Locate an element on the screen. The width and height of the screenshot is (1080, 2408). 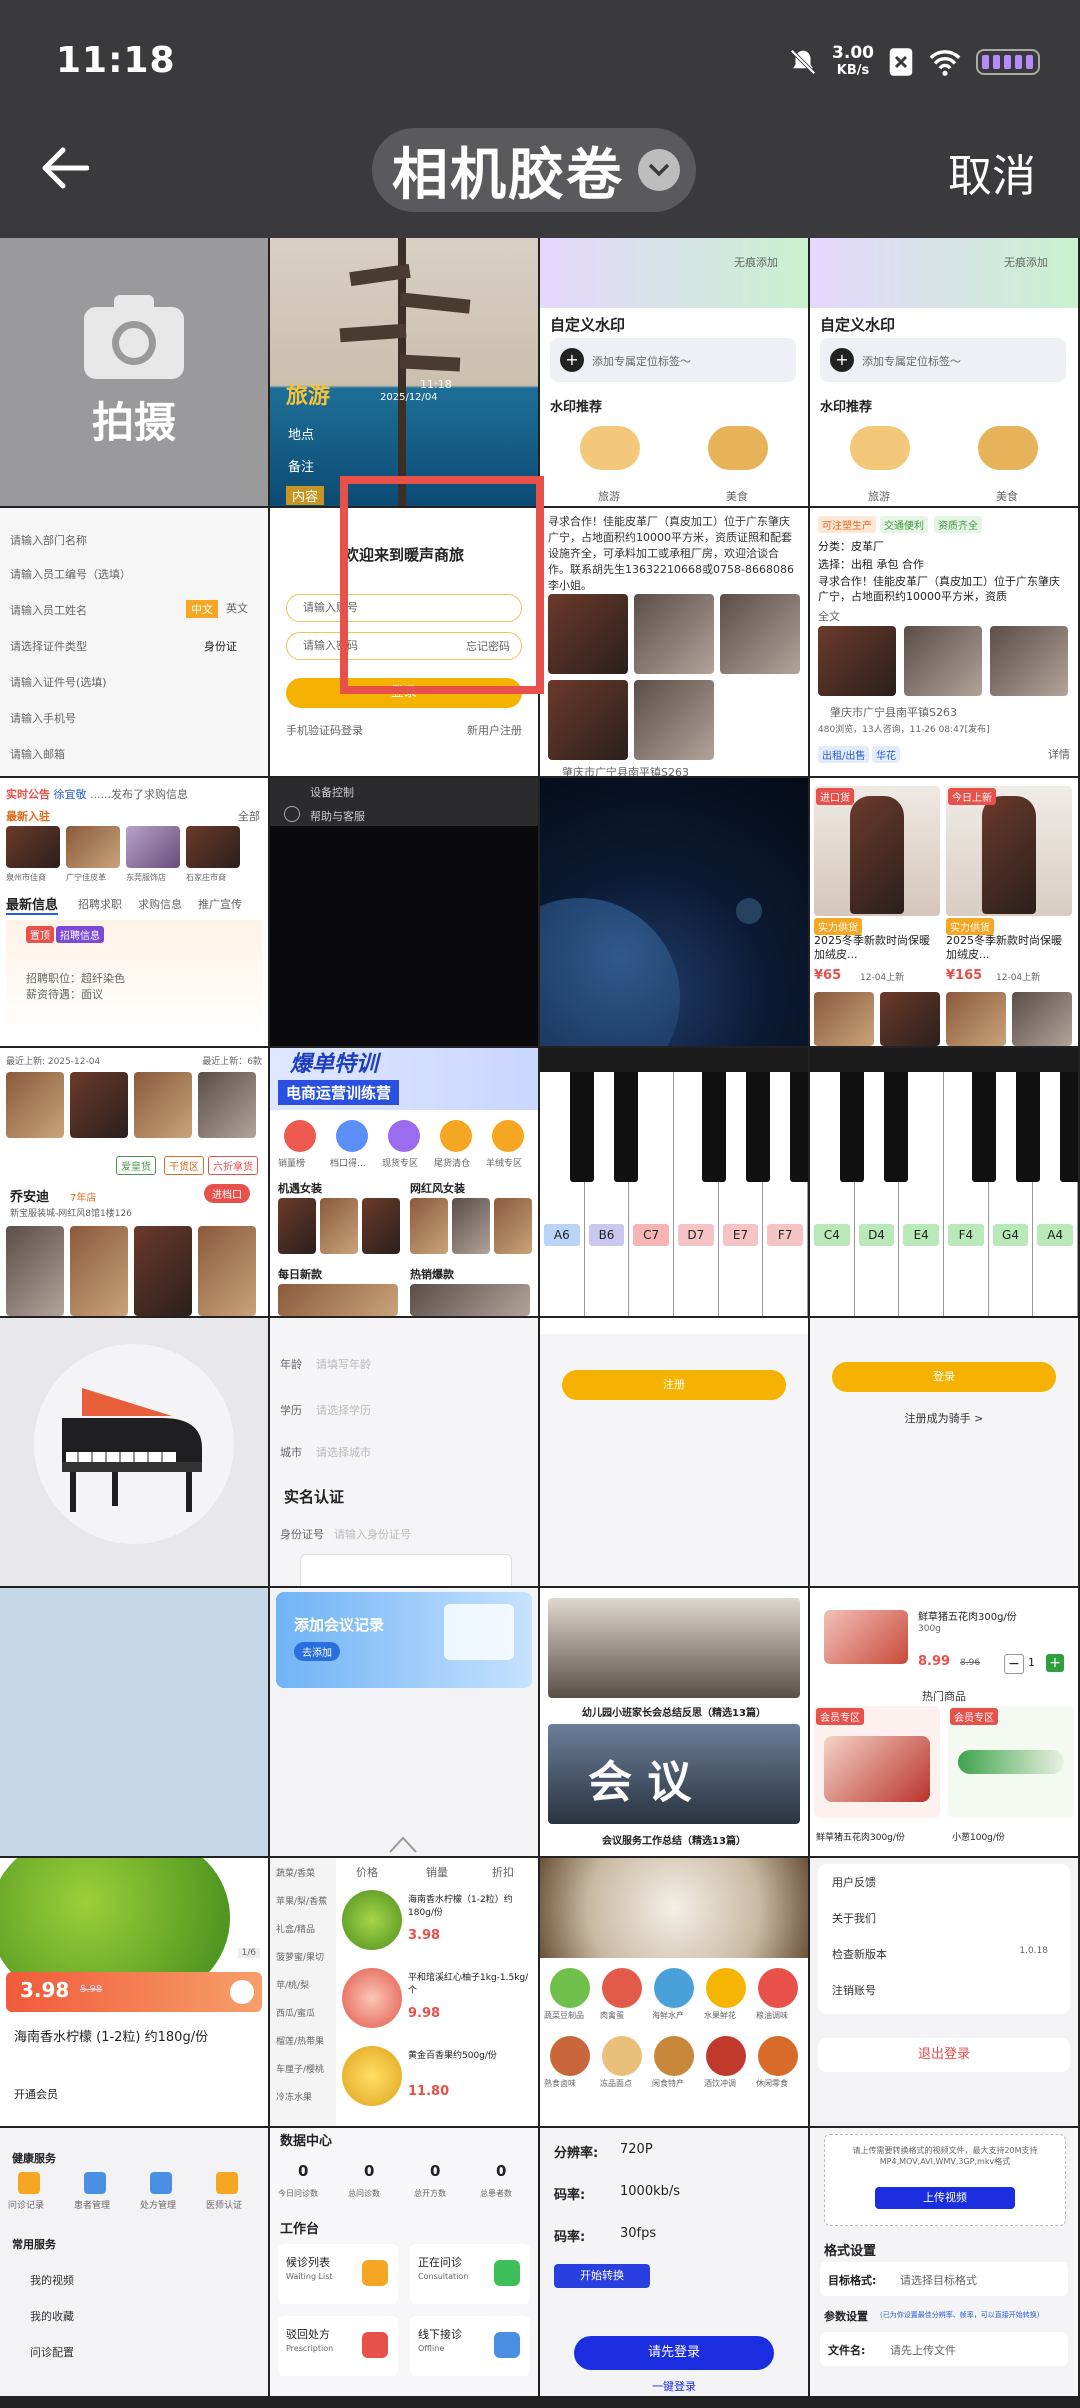
tab-latest: 最新信息 is located at coordinates (32, 904).